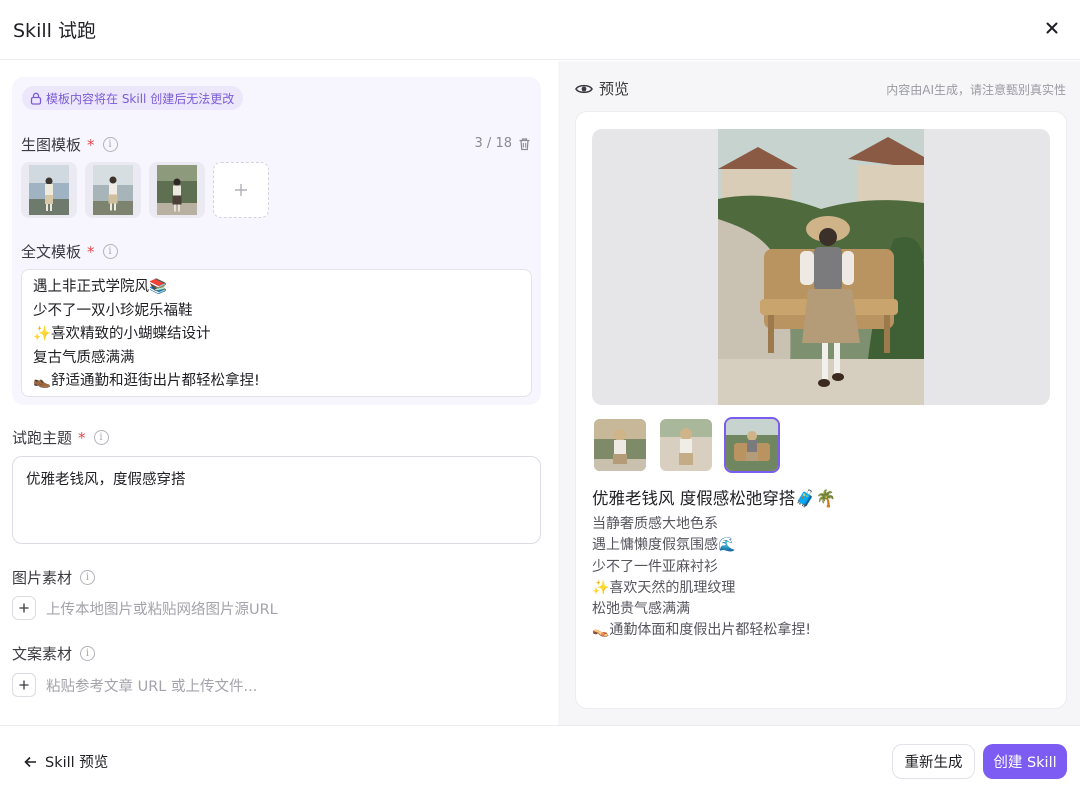  I want to click on text-template-label: 全文模板 * i, so click(69, 251).